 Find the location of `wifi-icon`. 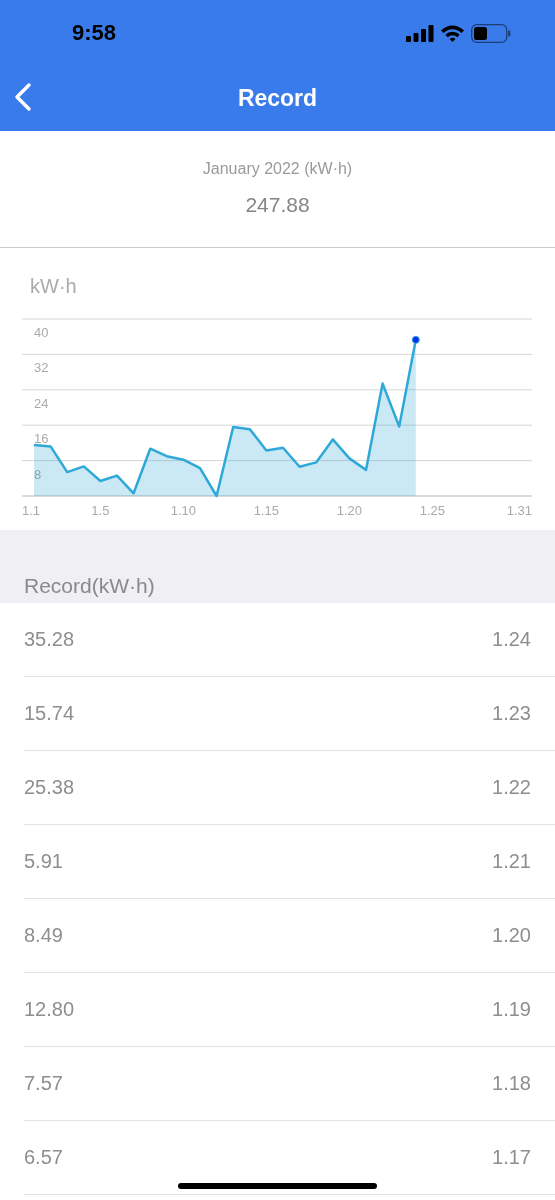

wifi-icon is located at coordinates (452, 33).